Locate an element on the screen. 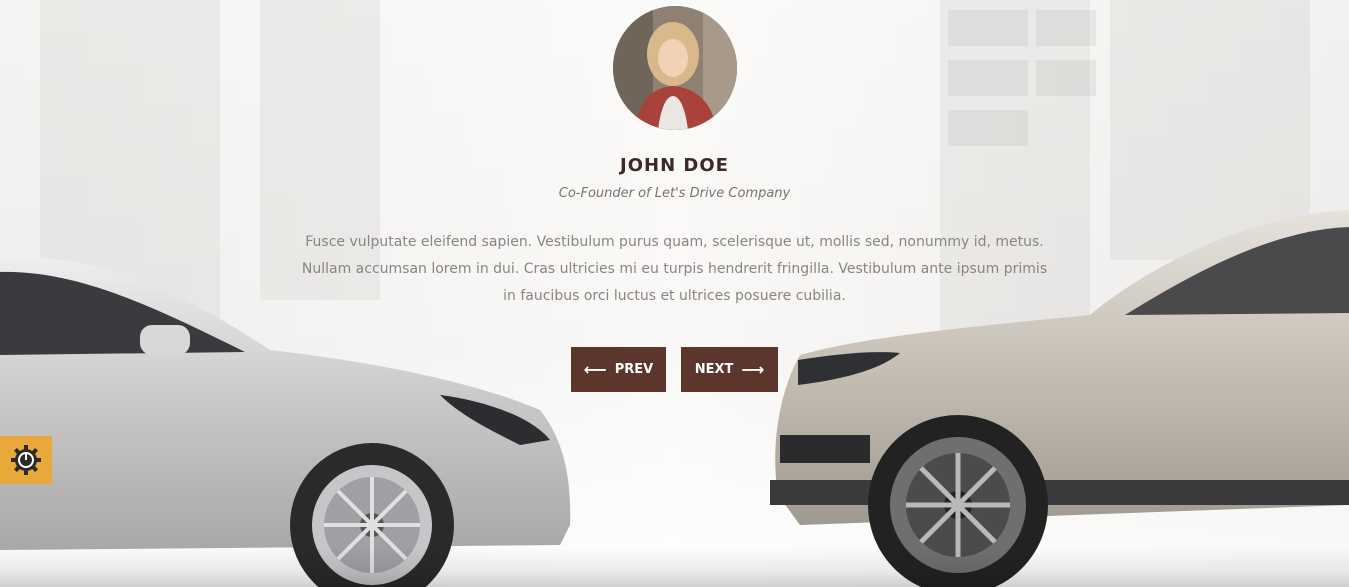 The width and height of the screenshot is (1349, 587). settings-toggle-button is located at coordinates (26, 460).